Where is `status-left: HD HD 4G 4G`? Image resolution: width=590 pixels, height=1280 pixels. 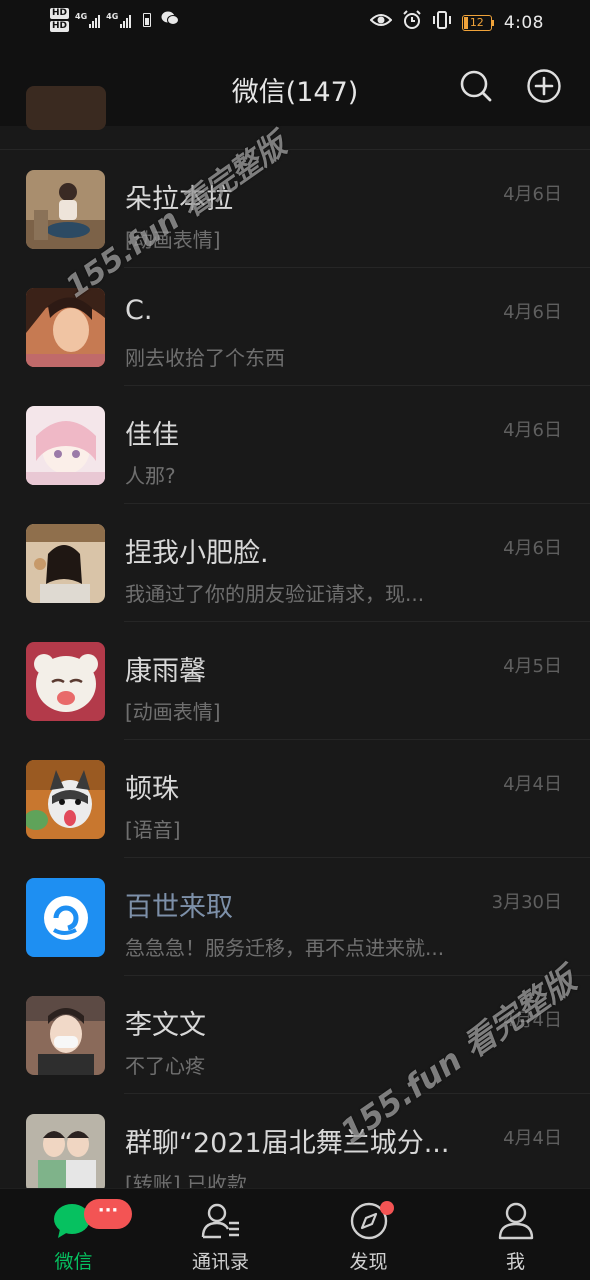
status-left: HD HD 4G 4G is located at coordinates (115, 20).